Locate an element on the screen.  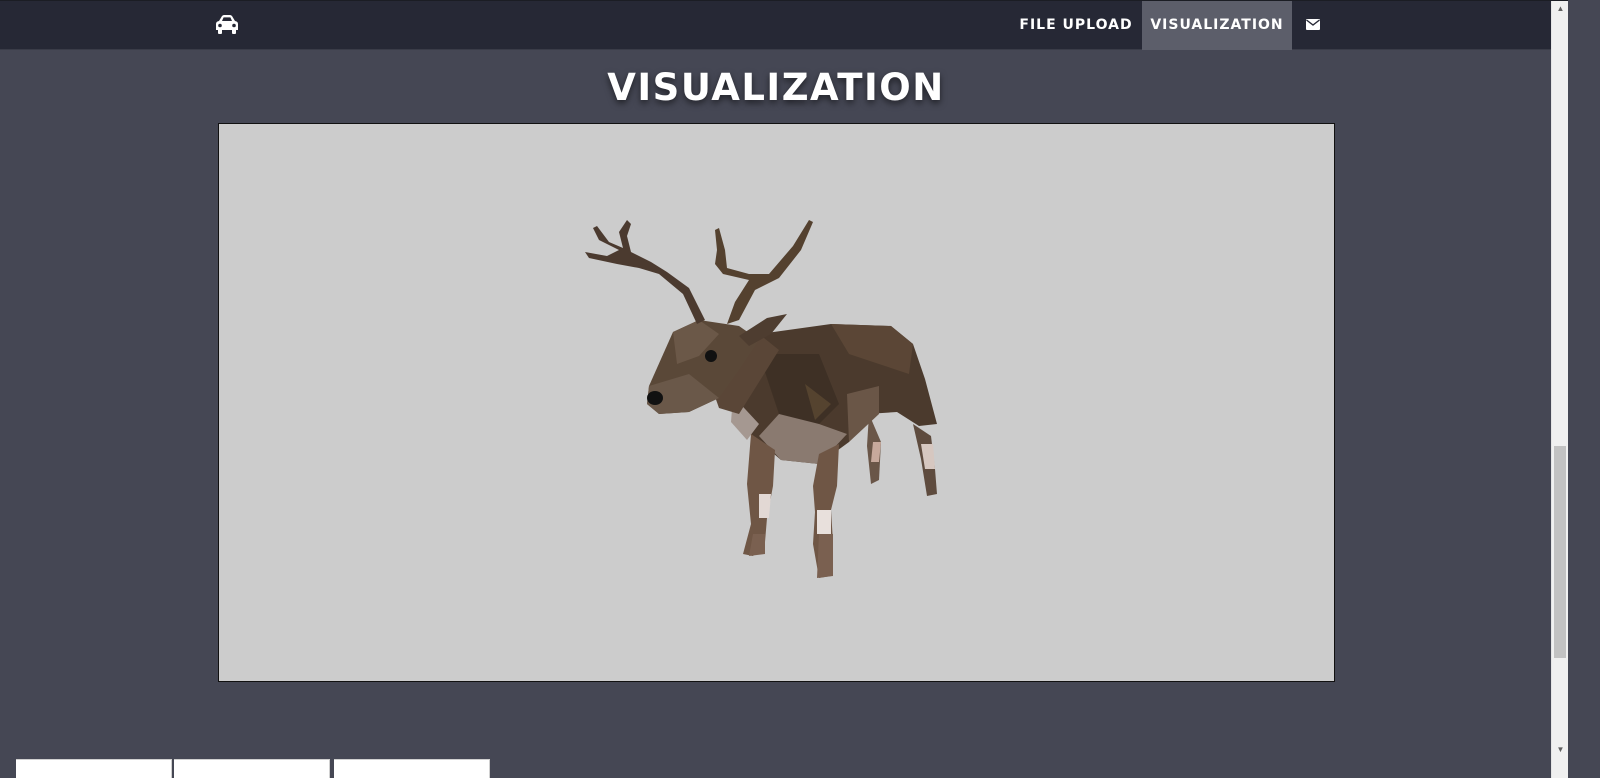
deer-3d-model-icon is located at coordinates (761, 399).